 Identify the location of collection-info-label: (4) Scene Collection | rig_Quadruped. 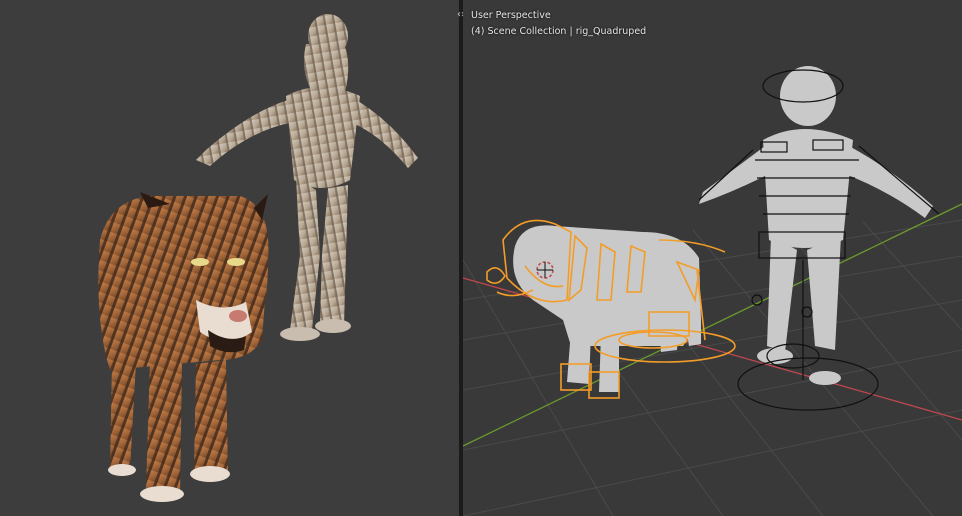
(559, 31).